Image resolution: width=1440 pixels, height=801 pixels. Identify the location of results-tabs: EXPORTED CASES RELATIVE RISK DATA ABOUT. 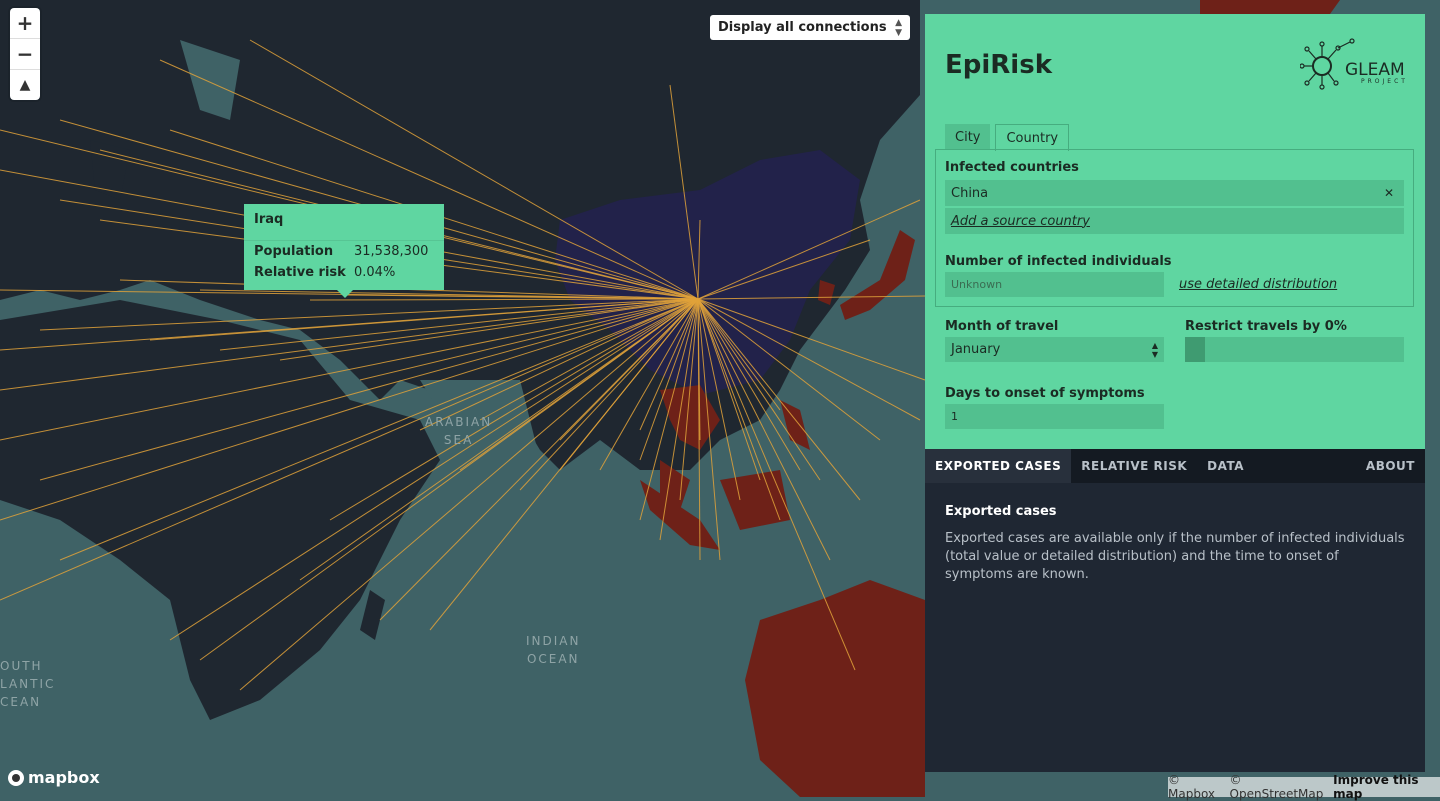
(1175, 466).